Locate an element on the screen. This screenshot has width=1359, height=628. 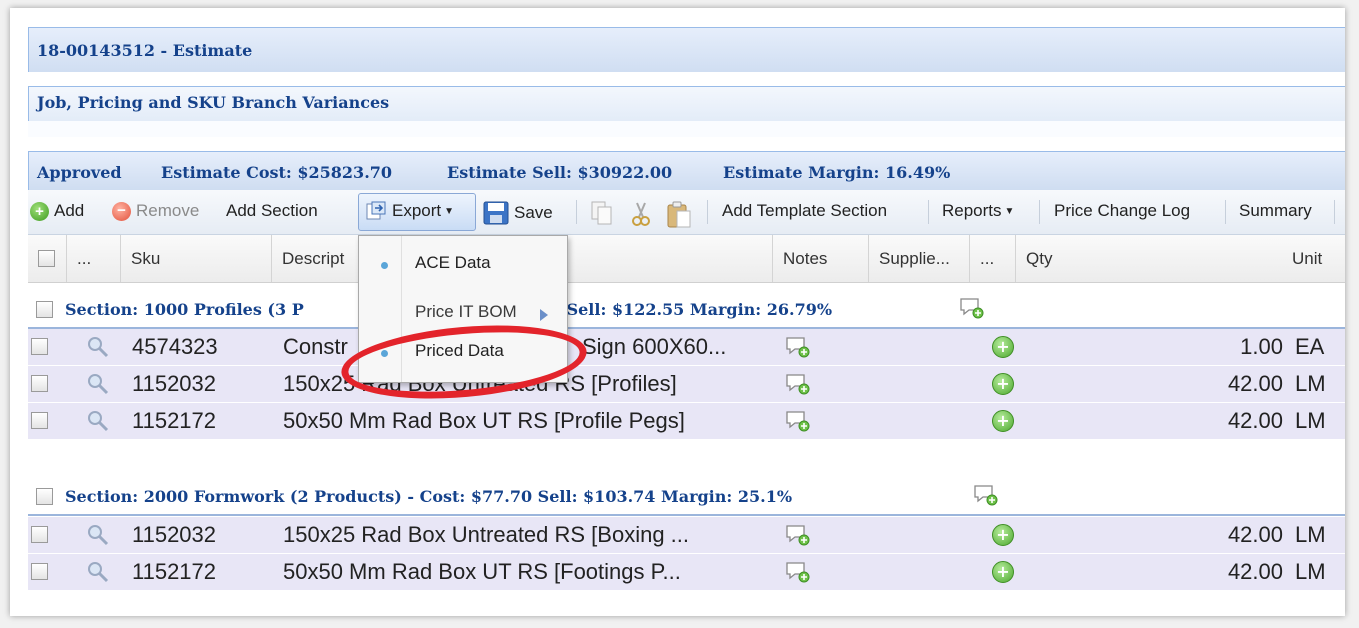
add-section-button: Add Section is located at coordinates (272, 211).